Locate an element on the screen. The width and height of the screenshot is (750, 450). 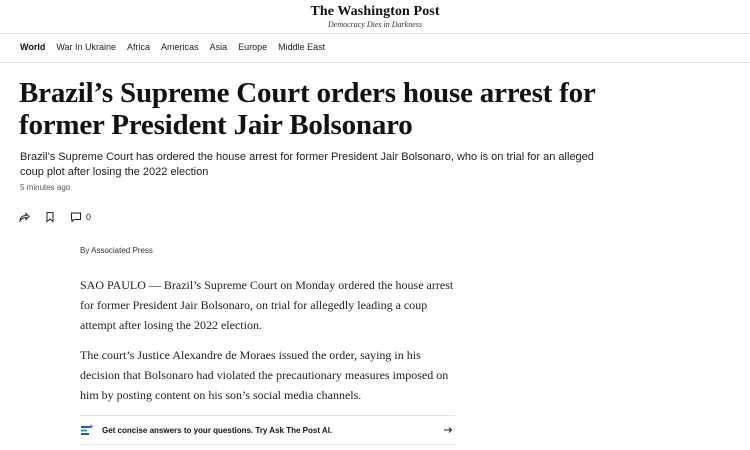
bookmark-icon is located at coordinates (50, 217).